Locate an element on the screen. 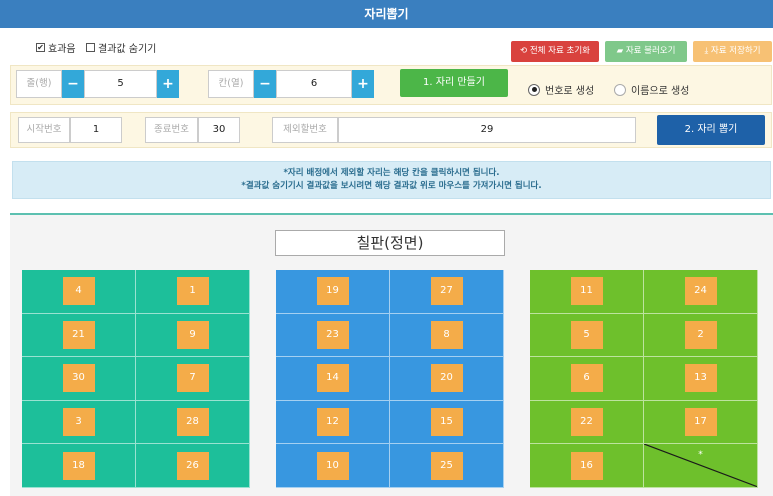 The height and width of the screenshot is (496, 773). hide-result-option: 결과값 숨기기 is located at coordinates (121, 47).